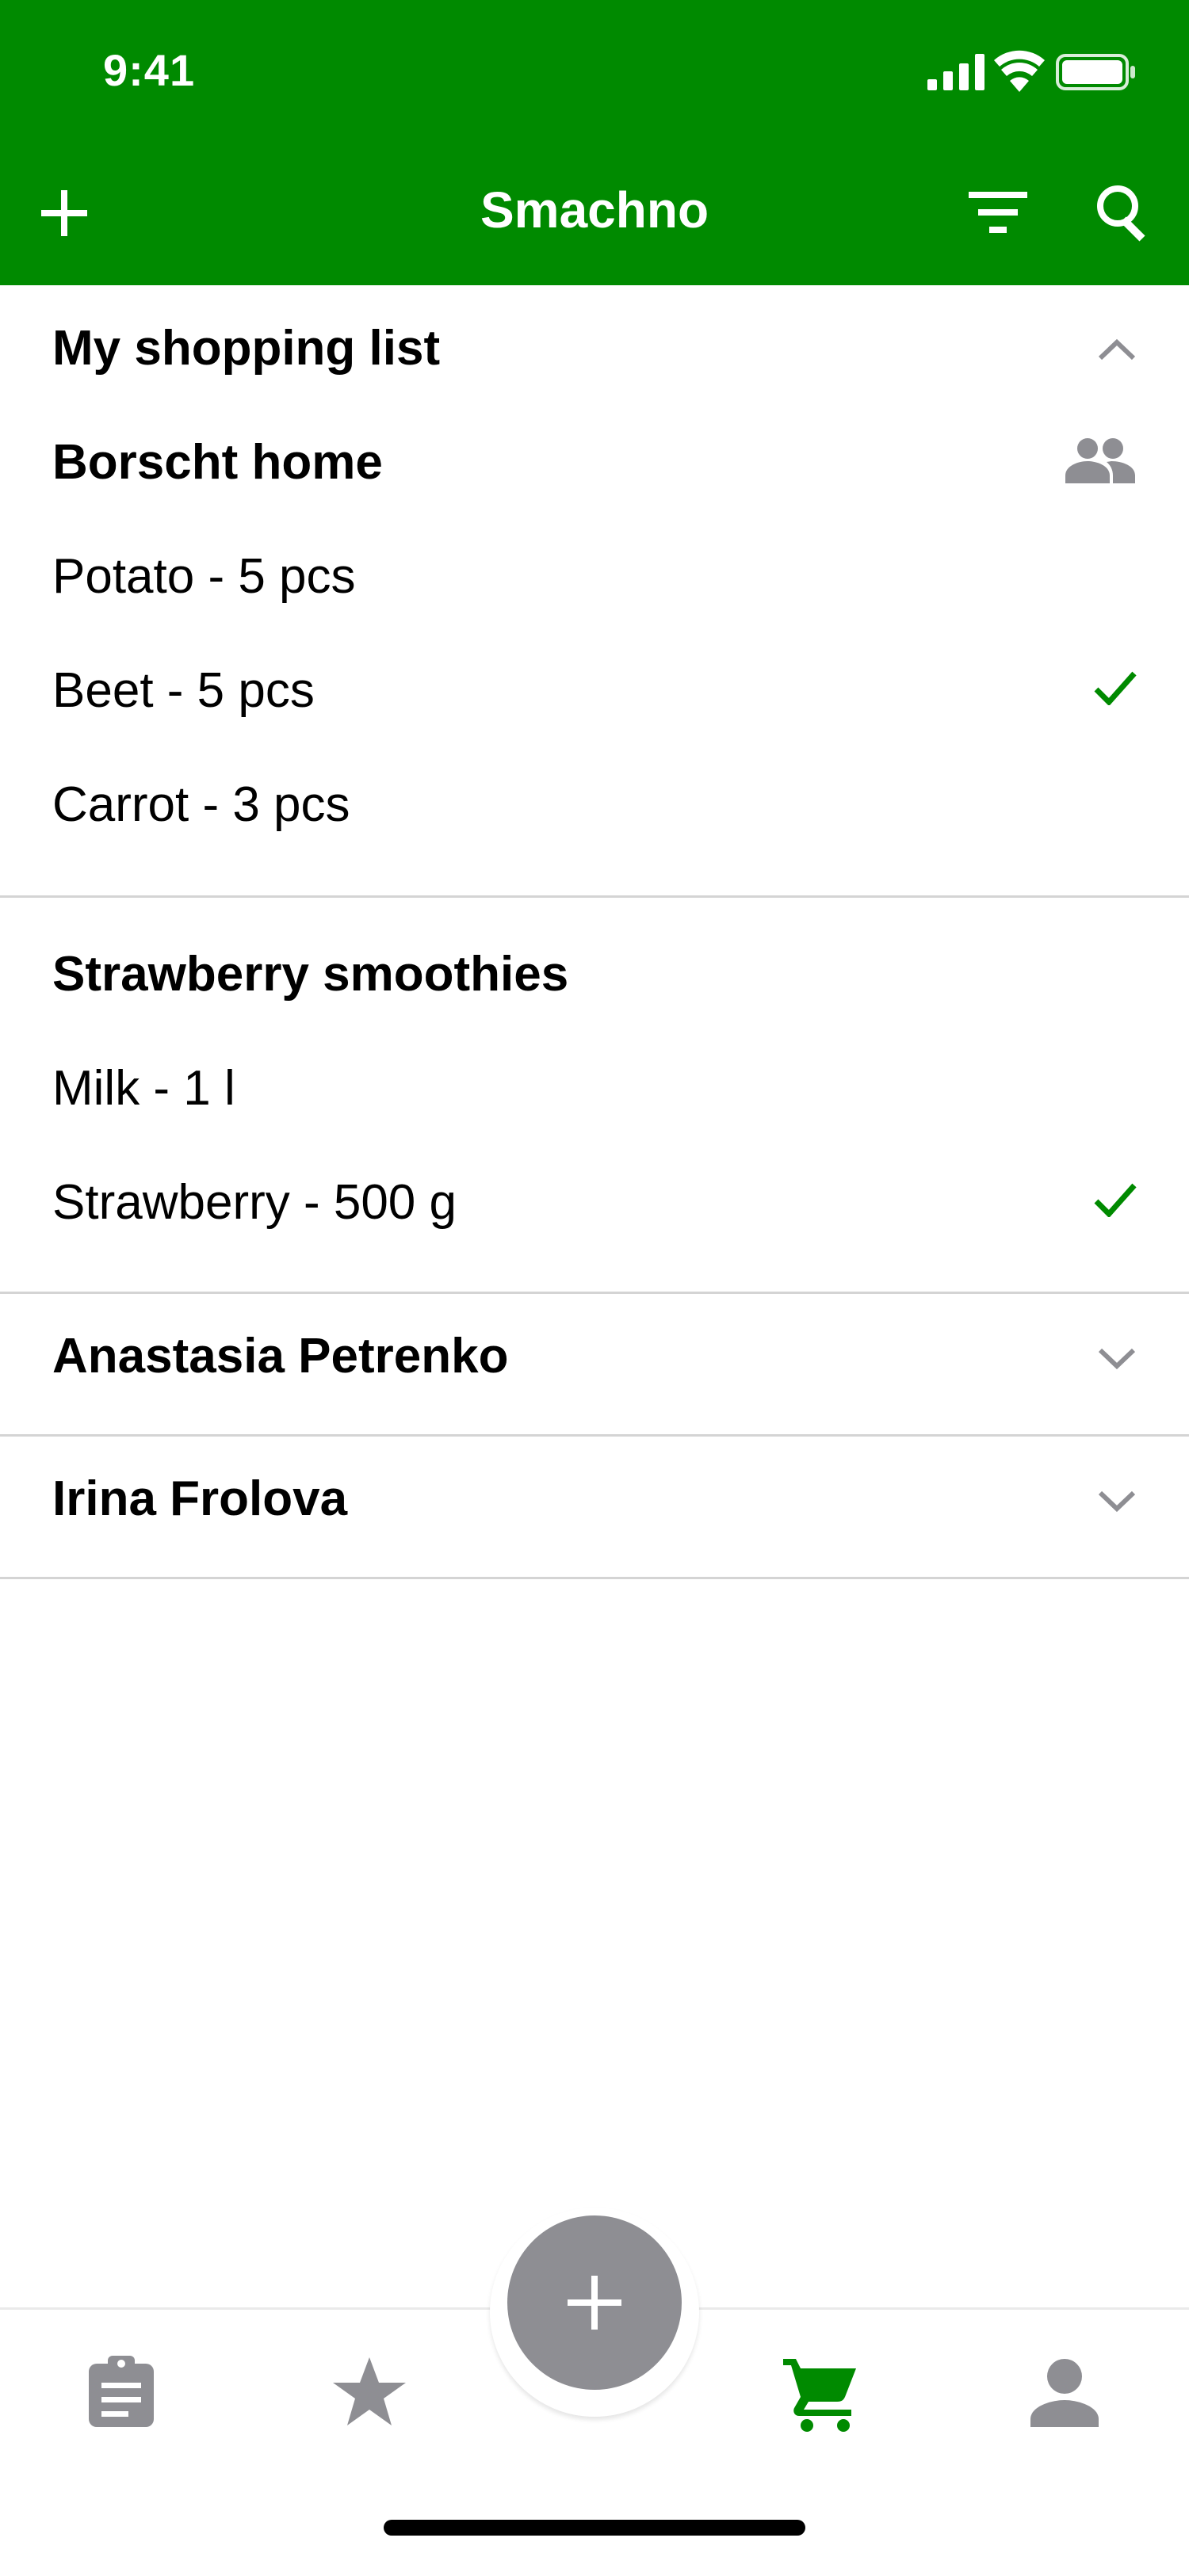  I want to click on section-title: Irina Frolova, so click(200, 1498).